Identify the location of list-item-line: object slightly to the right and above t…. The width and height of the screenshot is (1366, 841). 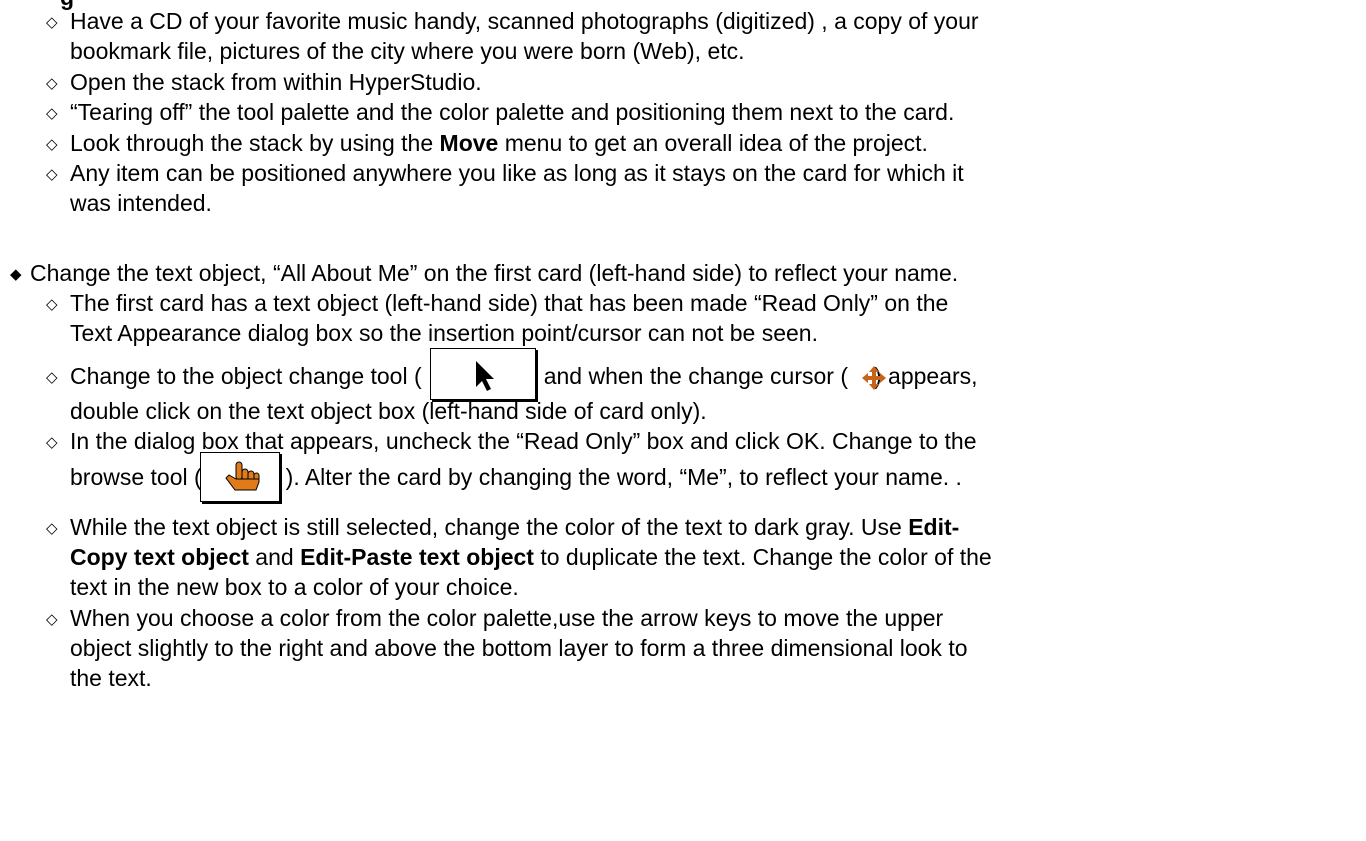
(519, 648).